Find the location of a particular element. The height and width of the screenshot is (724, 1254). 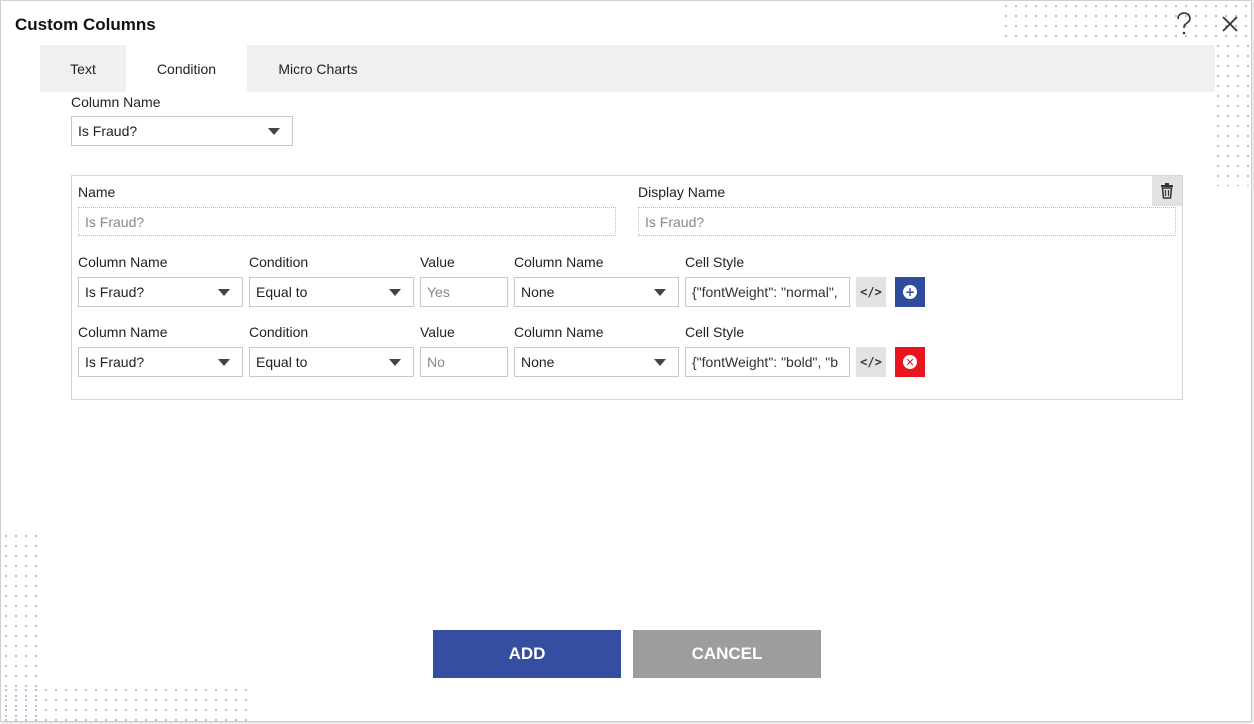

column-name-label: Column Name is located at coordinates (116, 102).